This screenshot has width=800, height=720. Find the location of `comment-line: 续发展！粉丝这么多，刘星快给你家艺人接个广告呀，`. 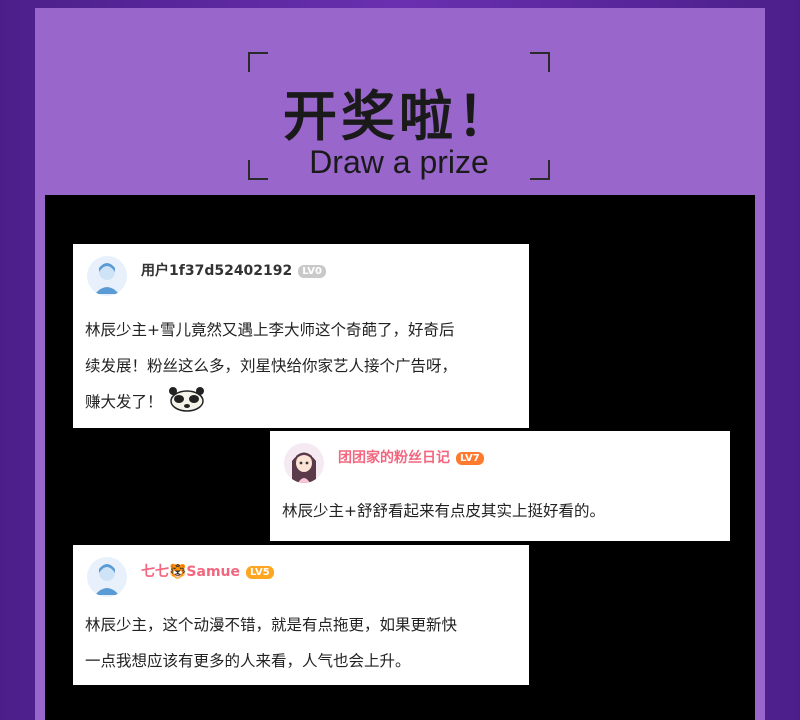

comment-line: 续发展！粉丝这么多，刘星快给你家艺人接个广告呀， is located at coordinates (271, 366).